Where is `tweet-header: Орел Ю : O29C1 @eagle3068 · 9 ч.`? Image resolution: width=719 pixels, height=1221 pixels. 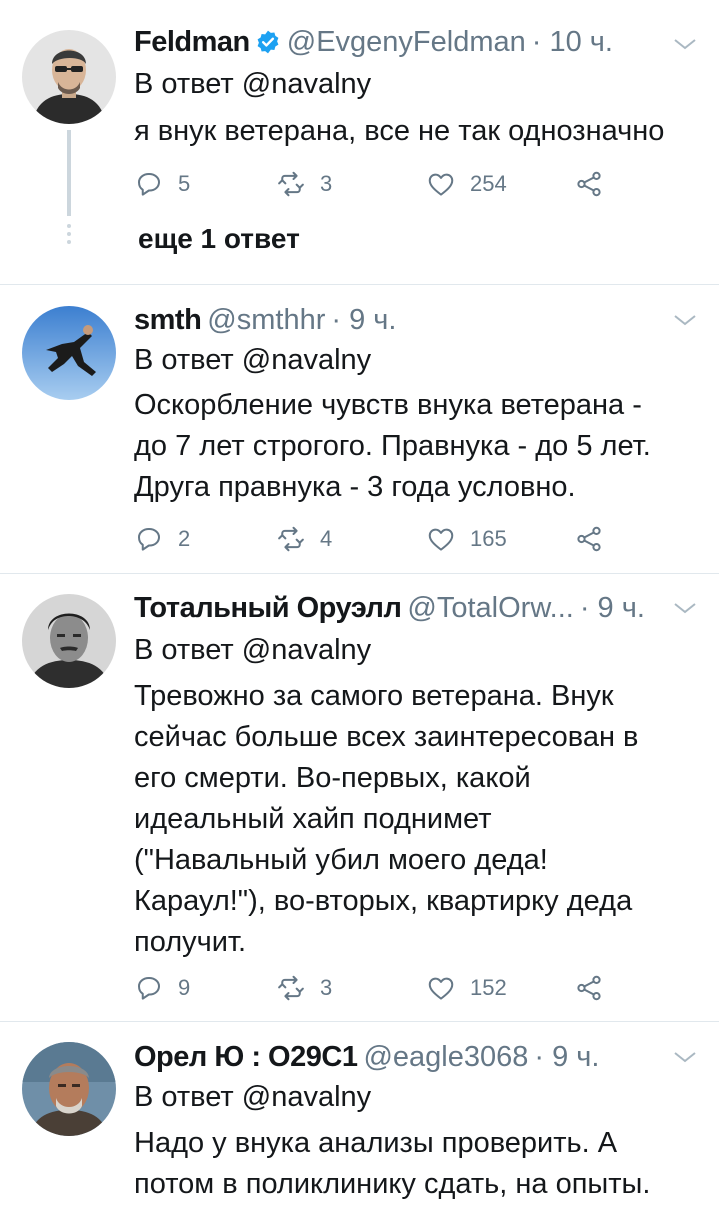
tweet-header: Орел Ю : O29C1 @eagle3068 · 9 ч. is located at coordinates (366, 1057).